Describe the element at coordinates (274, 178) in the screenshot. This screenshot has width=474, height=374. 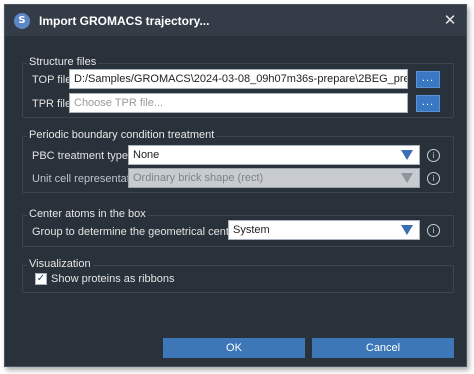
I see `unit-cell-select: Ordinary brick shape (rect)` at that location.